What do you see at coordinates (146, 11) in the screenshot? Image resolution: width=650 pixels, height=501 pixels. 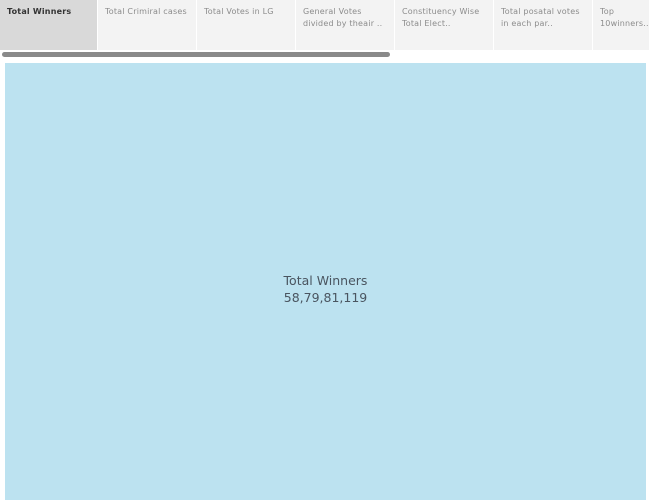 I see `tab-label: Total Crimiral cases` at bounding box center [146, 11].